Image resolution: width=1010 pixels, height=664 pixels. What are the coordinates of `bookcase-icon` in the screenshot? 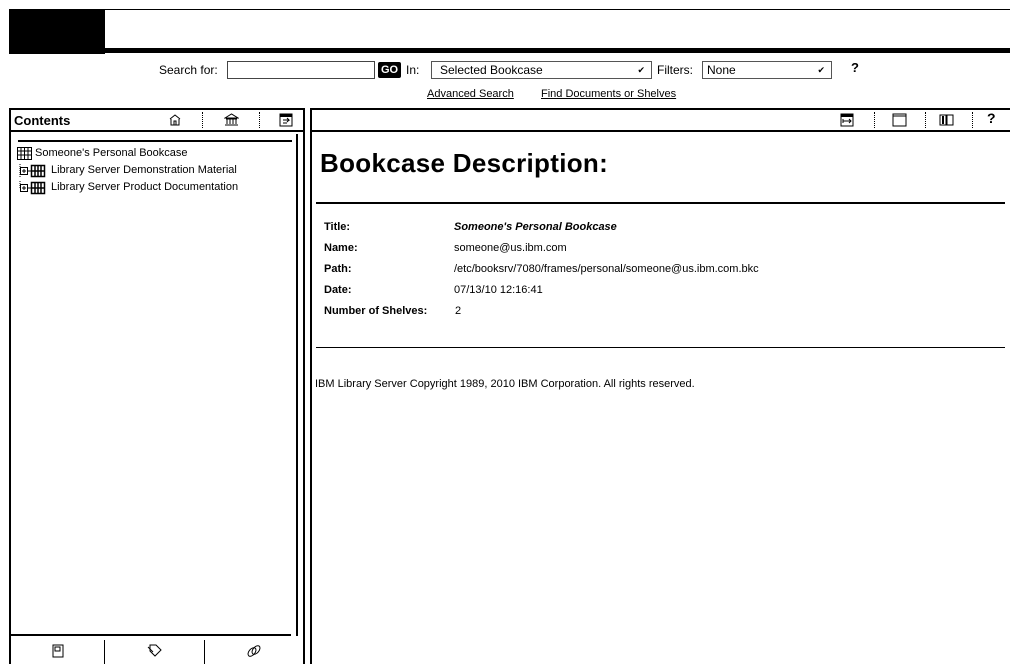 It's located at (24, 153).